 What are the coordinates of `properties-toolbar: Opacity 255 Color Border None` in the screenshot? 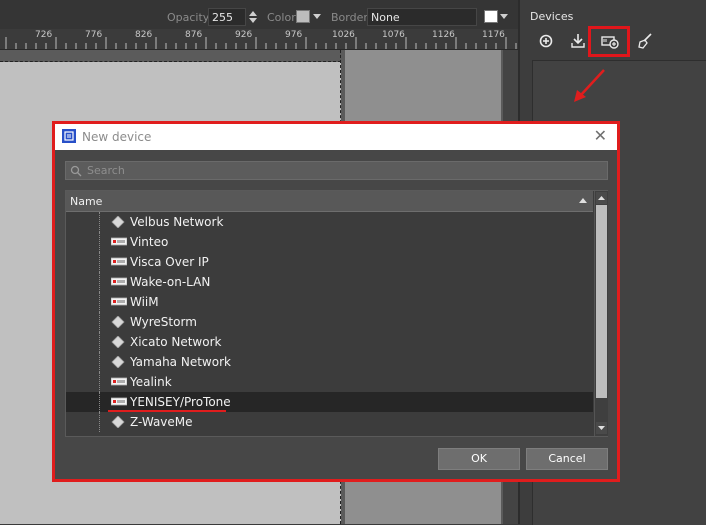 It's located at (259, 14).